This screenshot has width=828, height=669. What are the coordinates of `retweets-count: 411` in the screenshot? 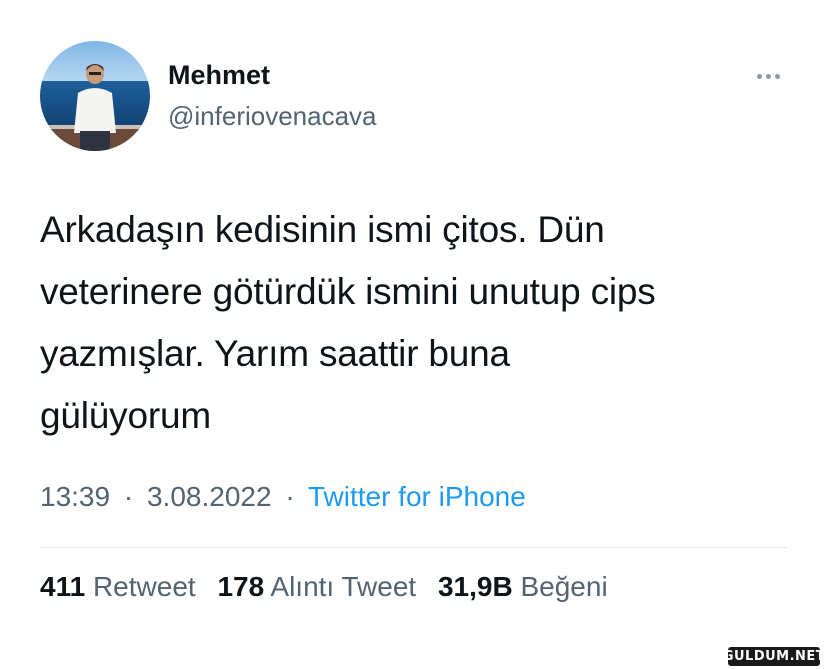 It's located at (63, 586).